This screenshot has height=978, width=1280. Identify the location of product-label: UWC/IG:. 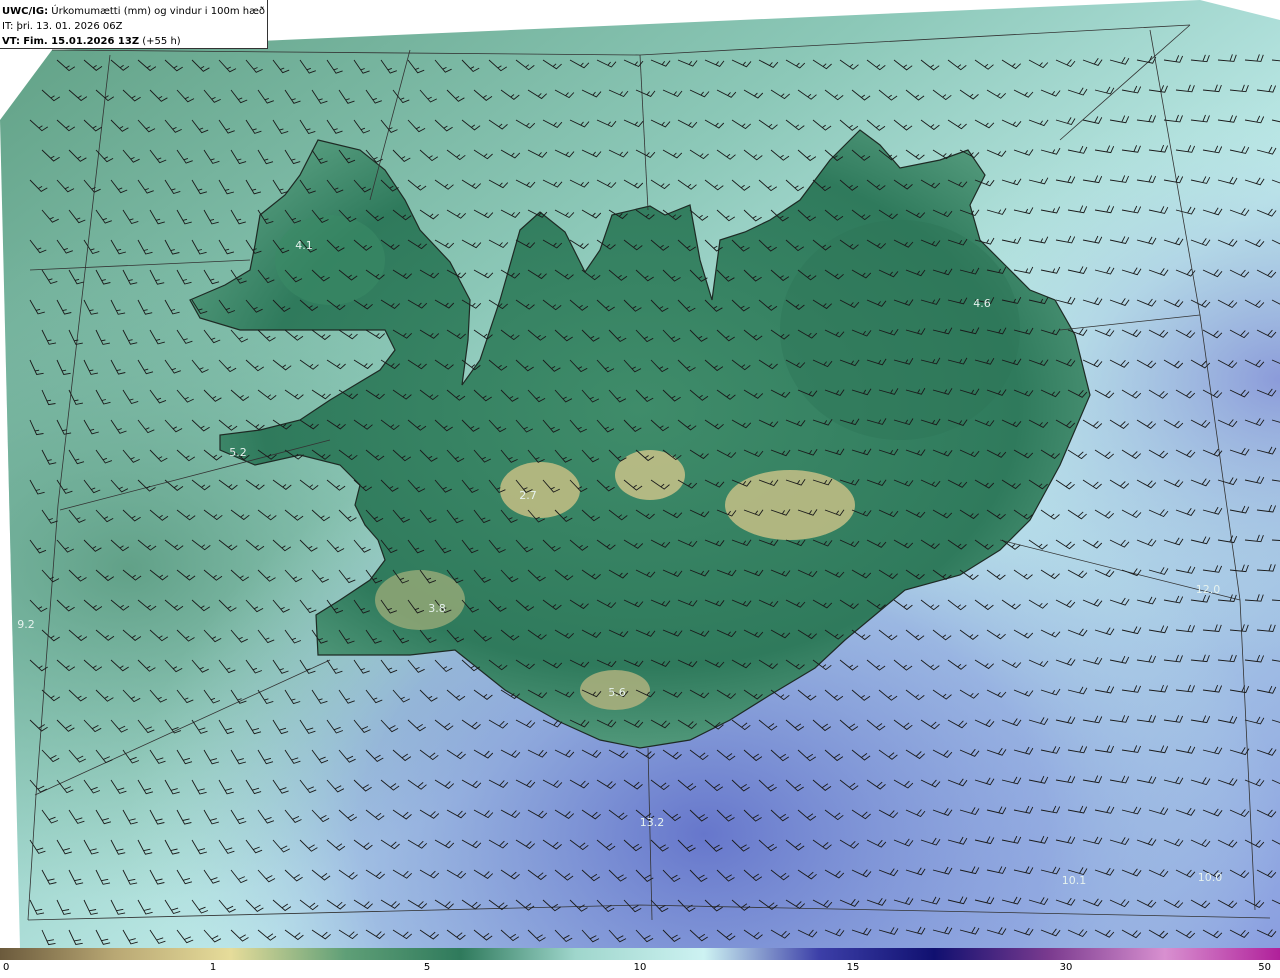
(25, 11).